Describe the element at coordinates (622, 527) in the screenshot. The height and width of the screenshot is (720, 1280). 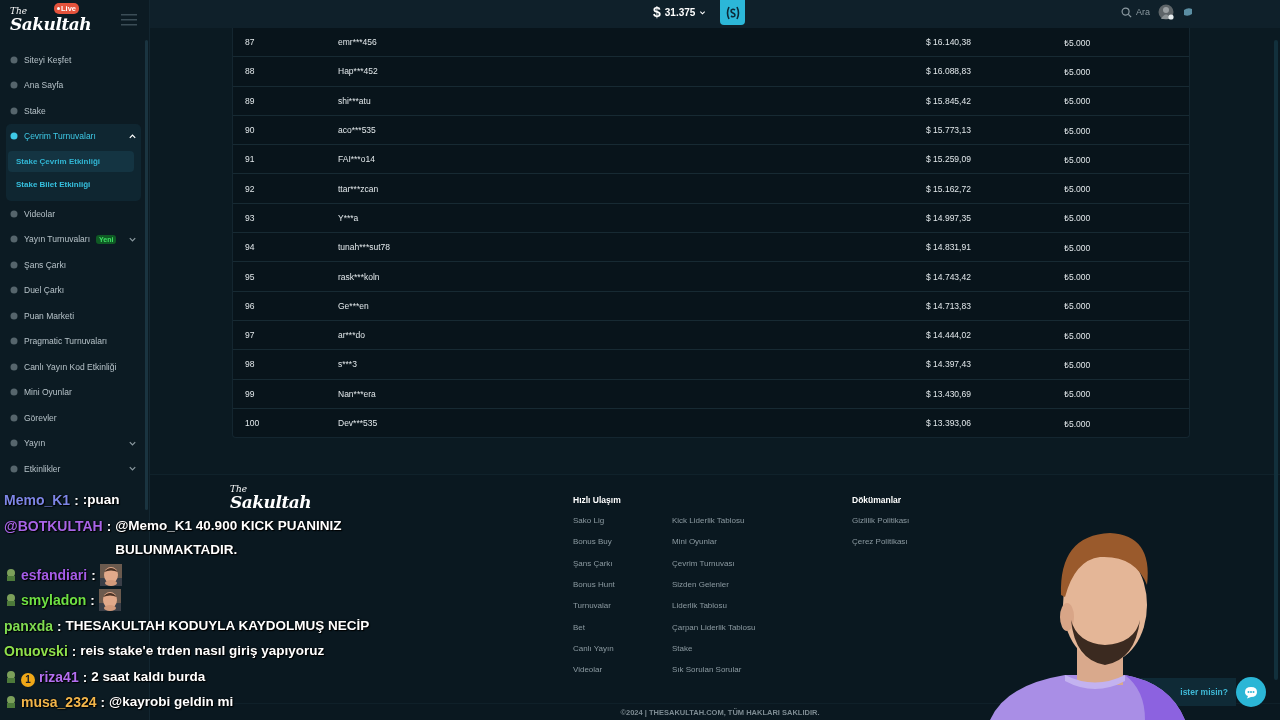
I see `footer-link: Sako Lig` at that location.